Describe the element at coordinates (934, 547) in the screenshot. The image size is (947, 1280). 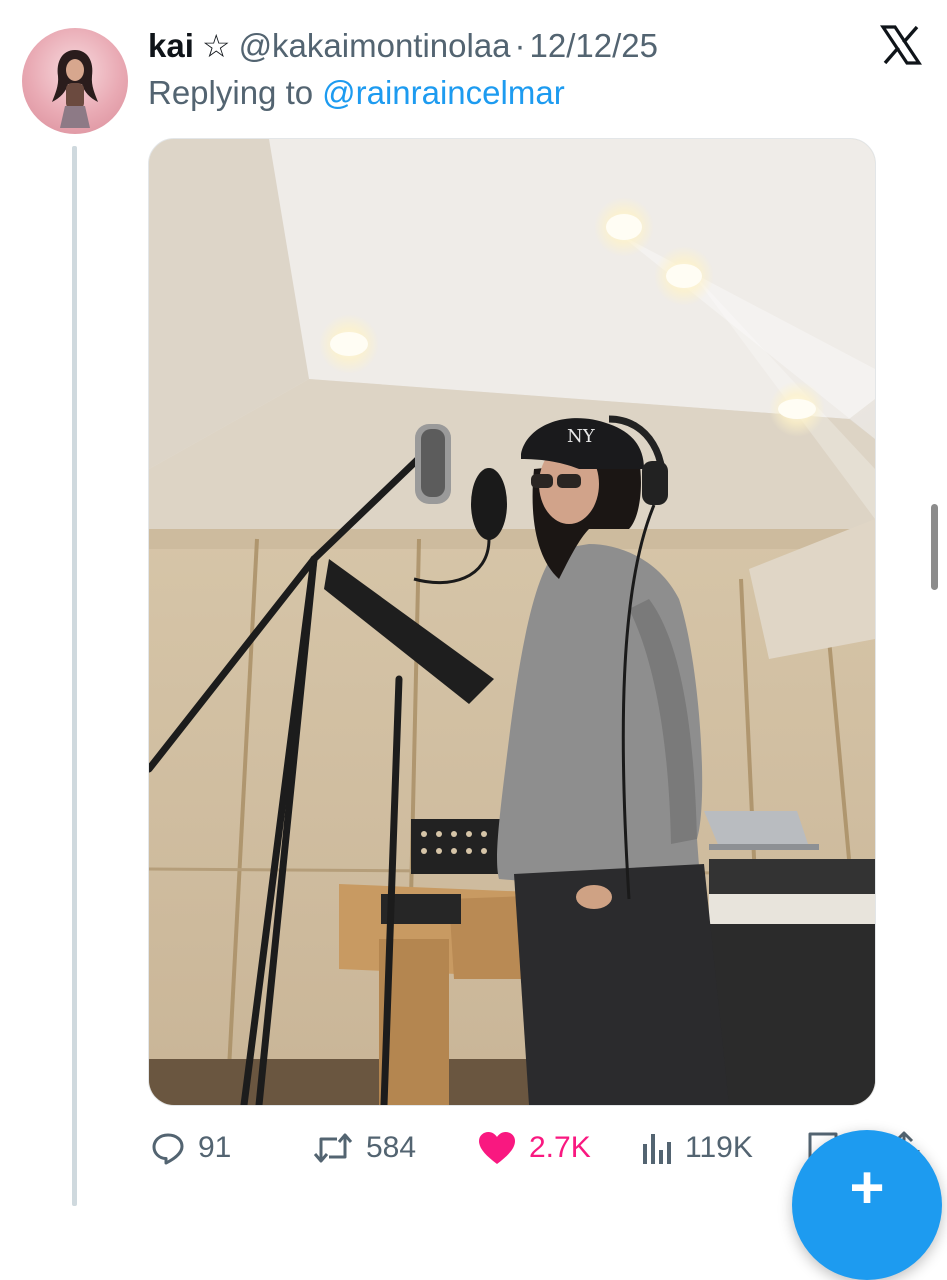
I see `scrollbar` at that location.